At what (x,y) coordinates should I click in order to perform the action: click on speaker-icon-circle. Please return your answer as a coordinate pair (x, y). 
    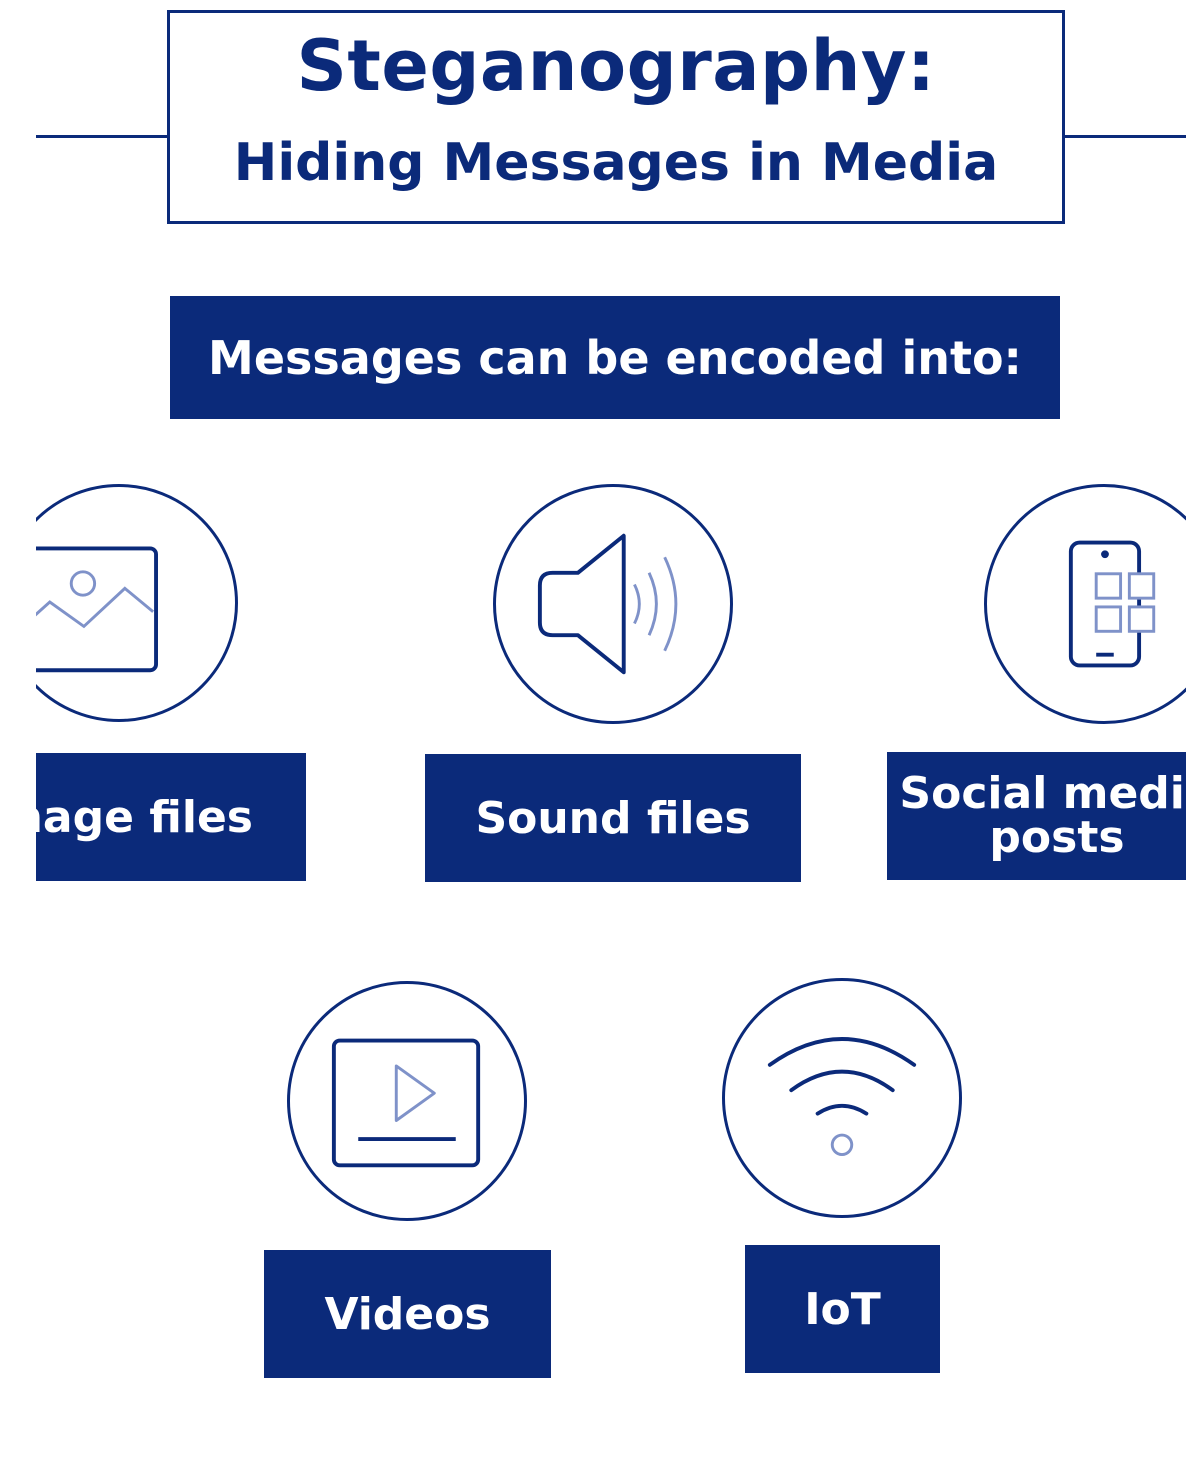
    Looking at the image, I should click on (613, 604).